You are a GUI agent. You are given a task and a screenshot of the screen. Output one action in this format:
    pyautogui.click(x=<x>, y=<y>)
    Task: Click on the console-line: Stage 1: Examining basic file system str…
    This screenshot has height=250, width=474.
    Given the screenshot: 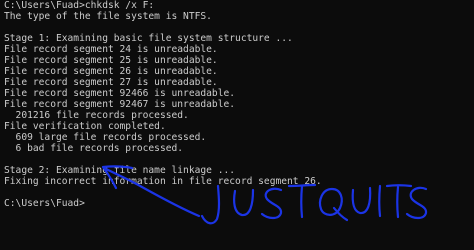 What is the action you would take?
    pyautogui.click(x=148, y=38)
    